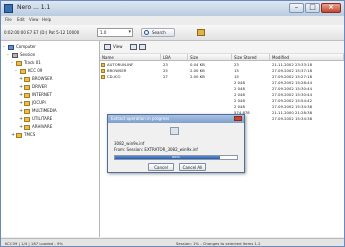  Describe the element at coordinates (39, 102) in the screenshot. I see `tree-item-label: JOCUPI` at that location.